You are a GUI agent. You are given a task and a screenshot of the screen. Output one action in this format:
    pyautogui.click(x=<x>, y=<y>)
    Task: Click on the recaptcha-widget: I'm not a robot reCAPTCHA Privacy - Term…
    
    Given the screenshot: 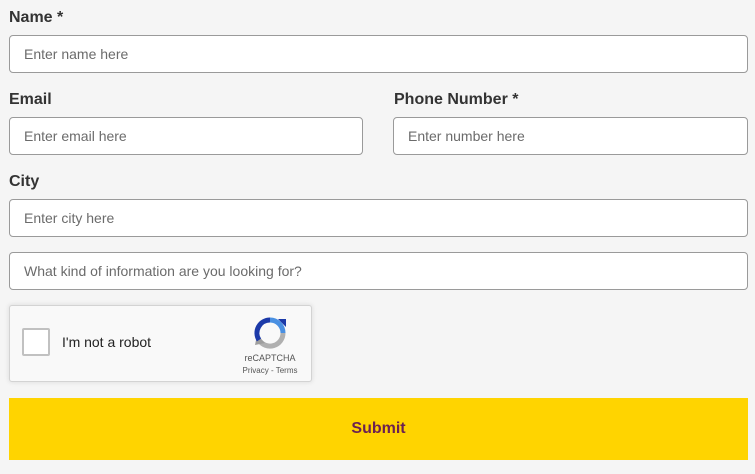 What is the action you would take?
    pyautogui.click(x=160, y=343)
    